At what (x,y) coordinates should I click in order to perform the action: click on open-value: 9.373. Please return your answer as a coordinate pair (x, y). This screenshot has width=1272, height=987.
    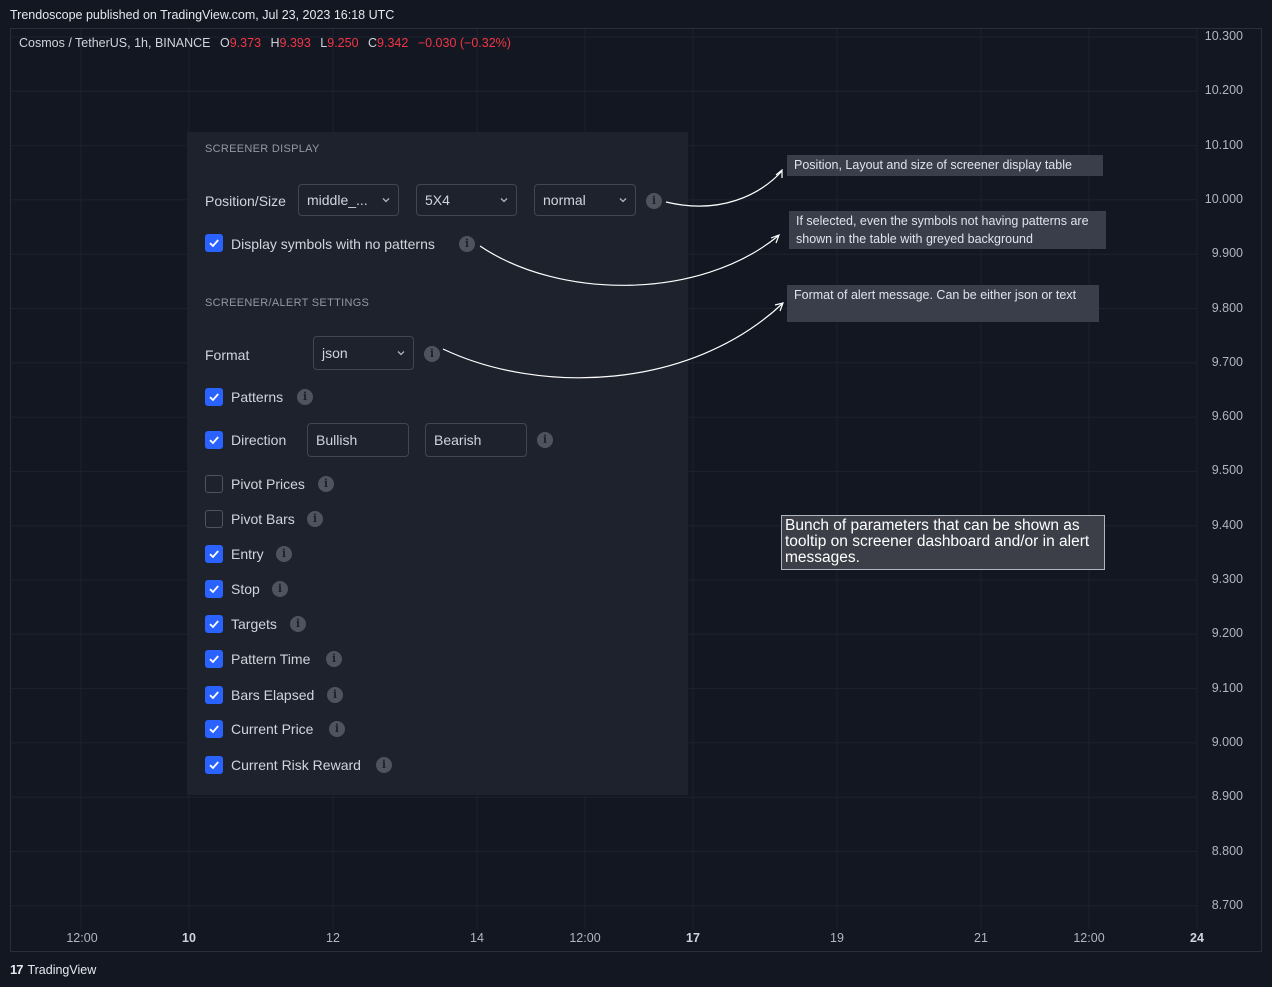
    Looking at the image, I should click on (245, 43).